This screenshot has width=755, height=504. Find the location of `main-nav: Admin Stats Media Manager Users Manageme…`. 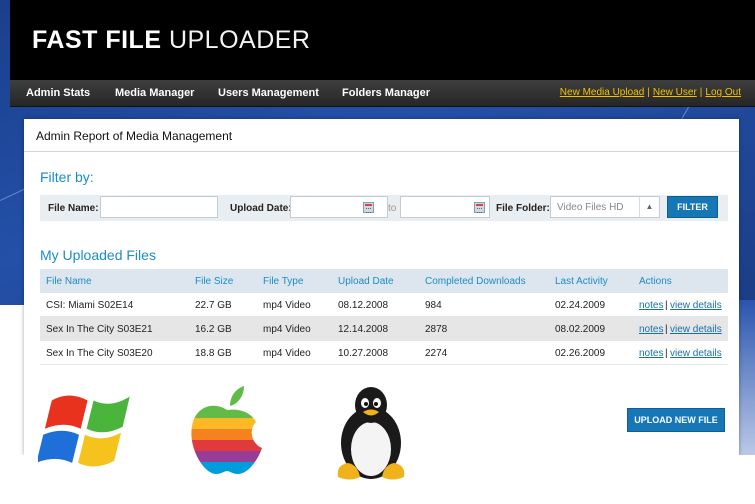

main-nav: Admin Stats Media Manager Users Manageme… is located at coordinates (382, 93).